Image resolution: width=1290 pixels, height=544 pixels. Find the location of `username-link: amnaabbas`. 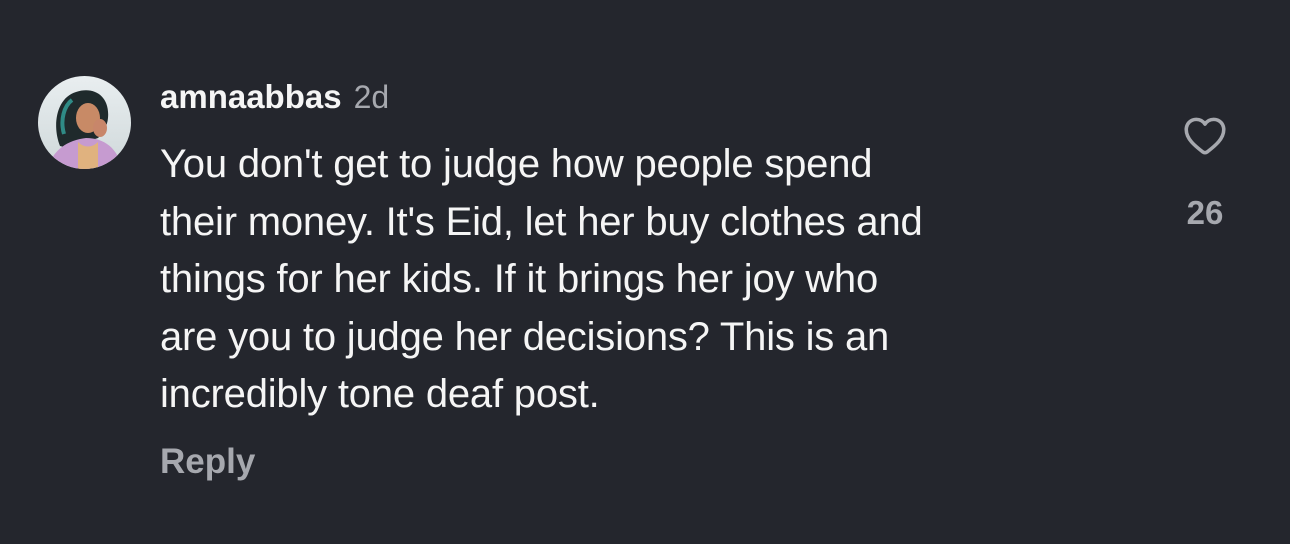

username-link: amnaabbas is located at coordinates (251, 97).